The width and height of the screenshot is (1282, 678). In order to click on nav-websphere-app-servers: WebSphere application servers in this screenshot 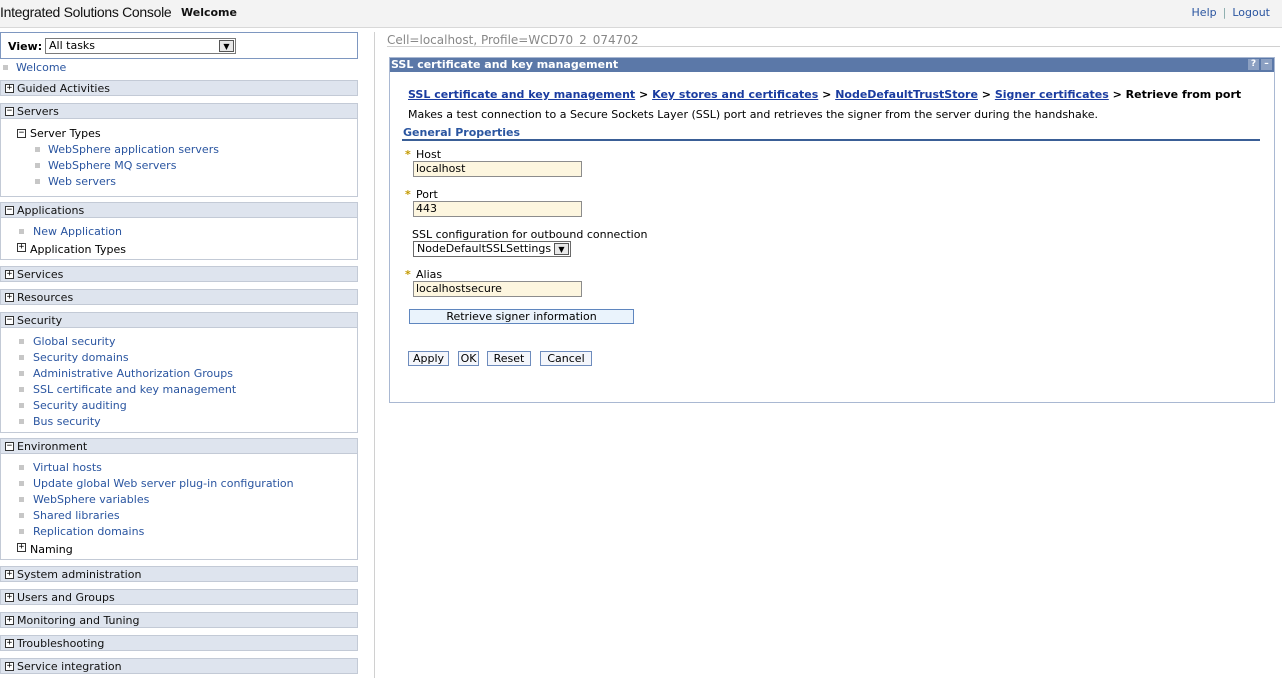, I will do `click(133, 149)`.